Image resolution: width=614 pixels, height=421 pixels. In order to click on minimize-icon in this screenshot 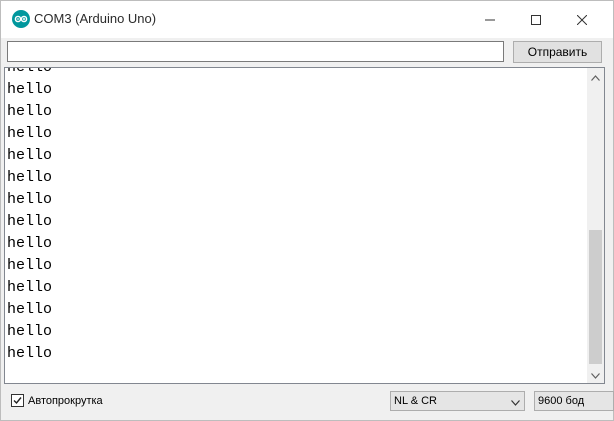, I will do `click(490, 20)`.